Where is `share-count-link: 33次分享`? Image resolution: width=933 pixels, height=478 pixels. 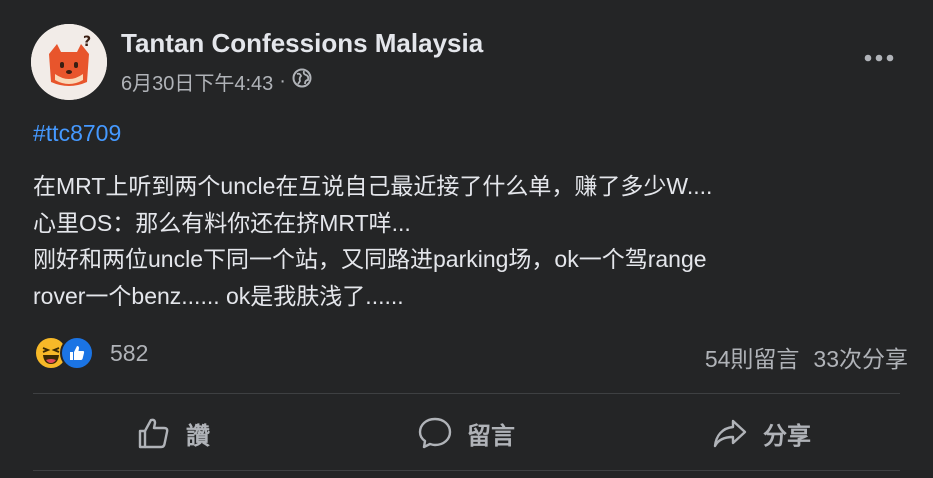
share-count-link: 33次分享 is located at coordinates (860, 357).